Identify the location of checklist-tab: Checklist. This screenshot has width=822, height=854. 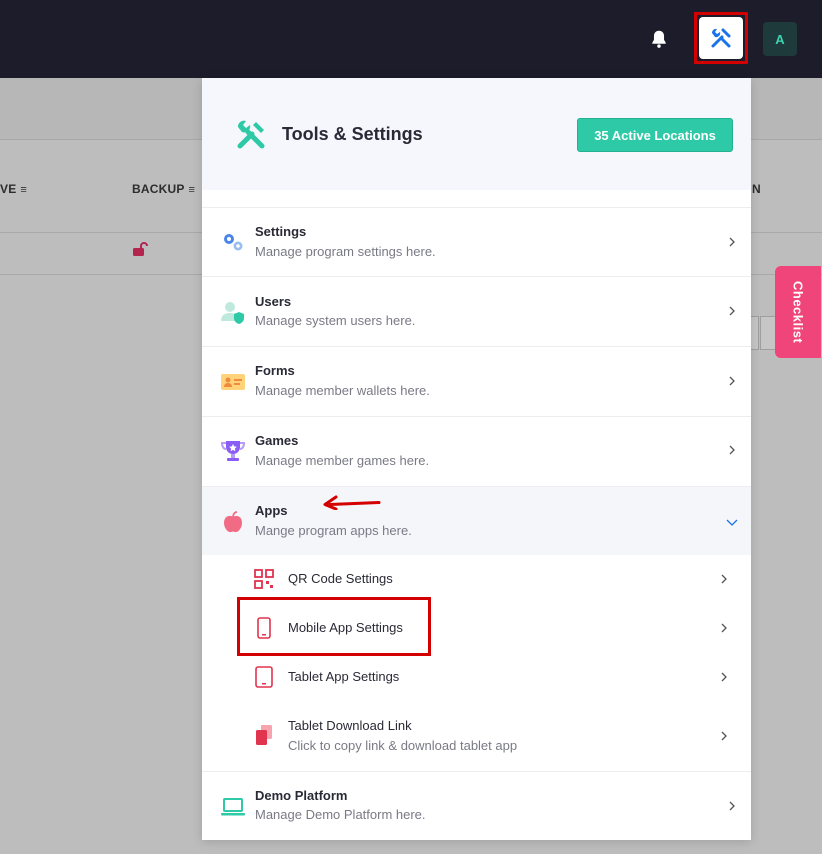
(798, 312).